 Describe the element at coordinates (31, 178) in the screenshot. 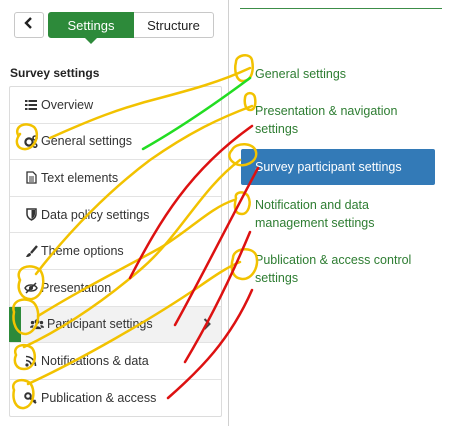

I see `file-text-icon` at that location.